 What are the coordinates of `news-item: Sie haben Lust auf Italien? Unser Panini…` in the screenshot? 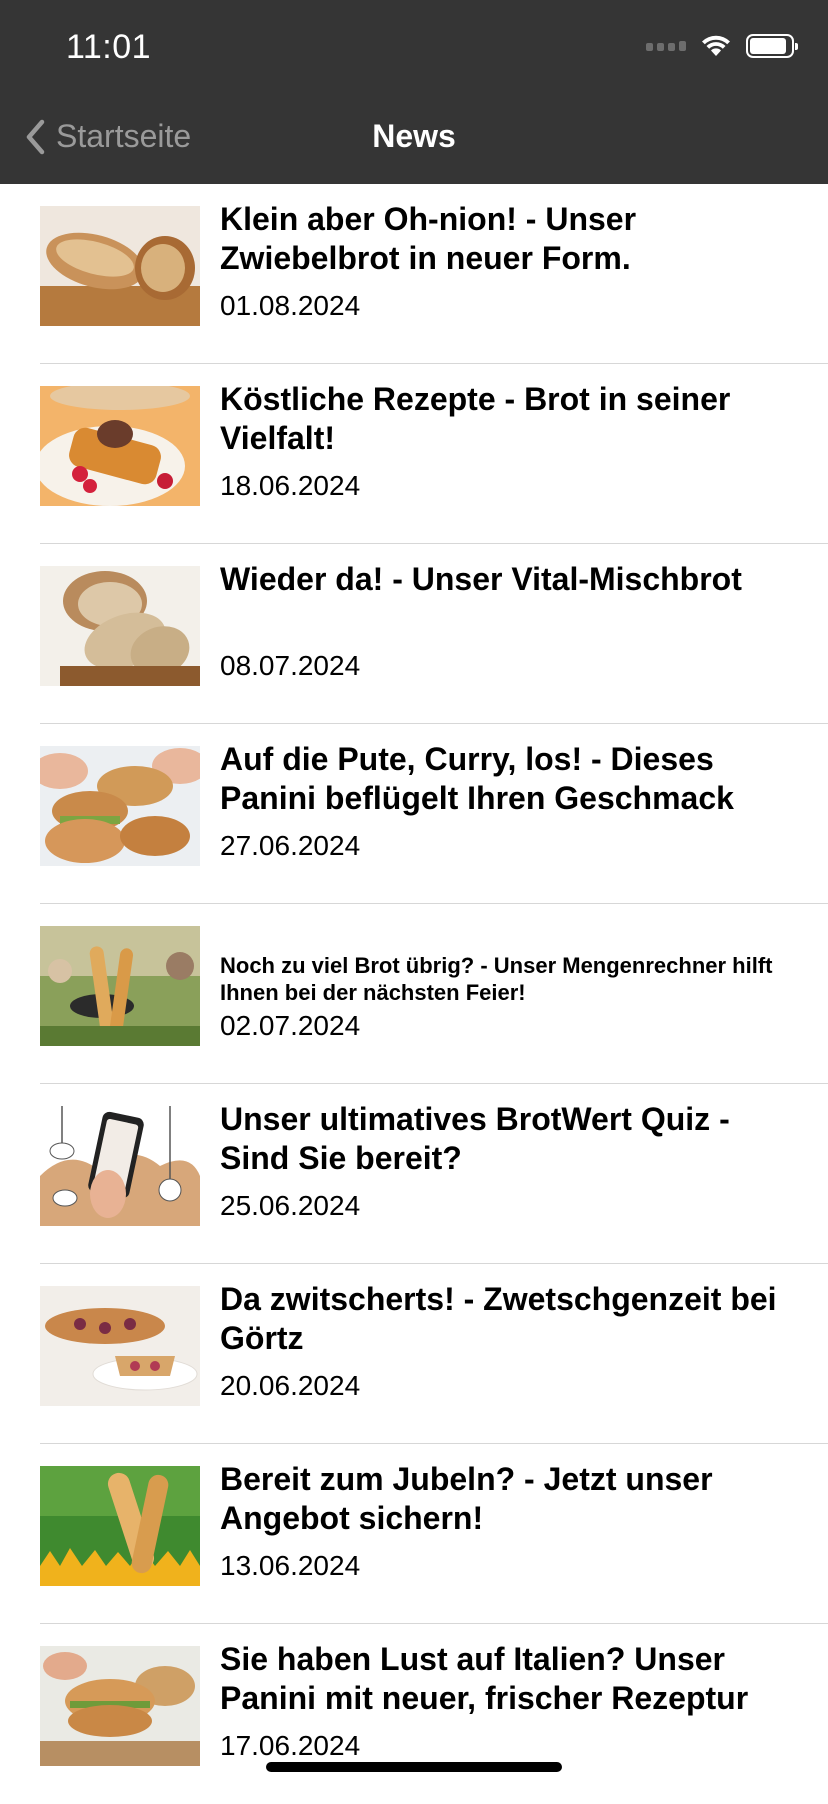 It's located at (414, 1714).